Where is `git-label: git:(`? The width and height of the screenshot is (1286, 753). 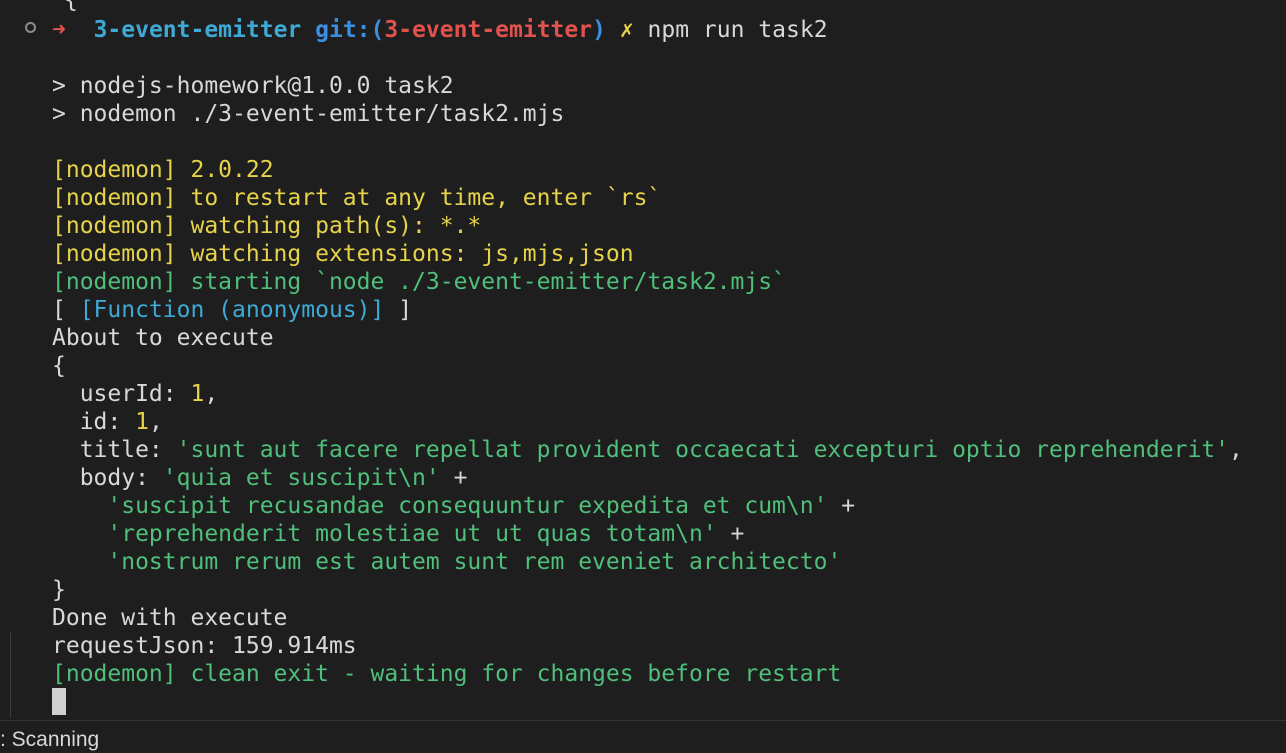 git-label: git:( is located at coordinates (350, 30).